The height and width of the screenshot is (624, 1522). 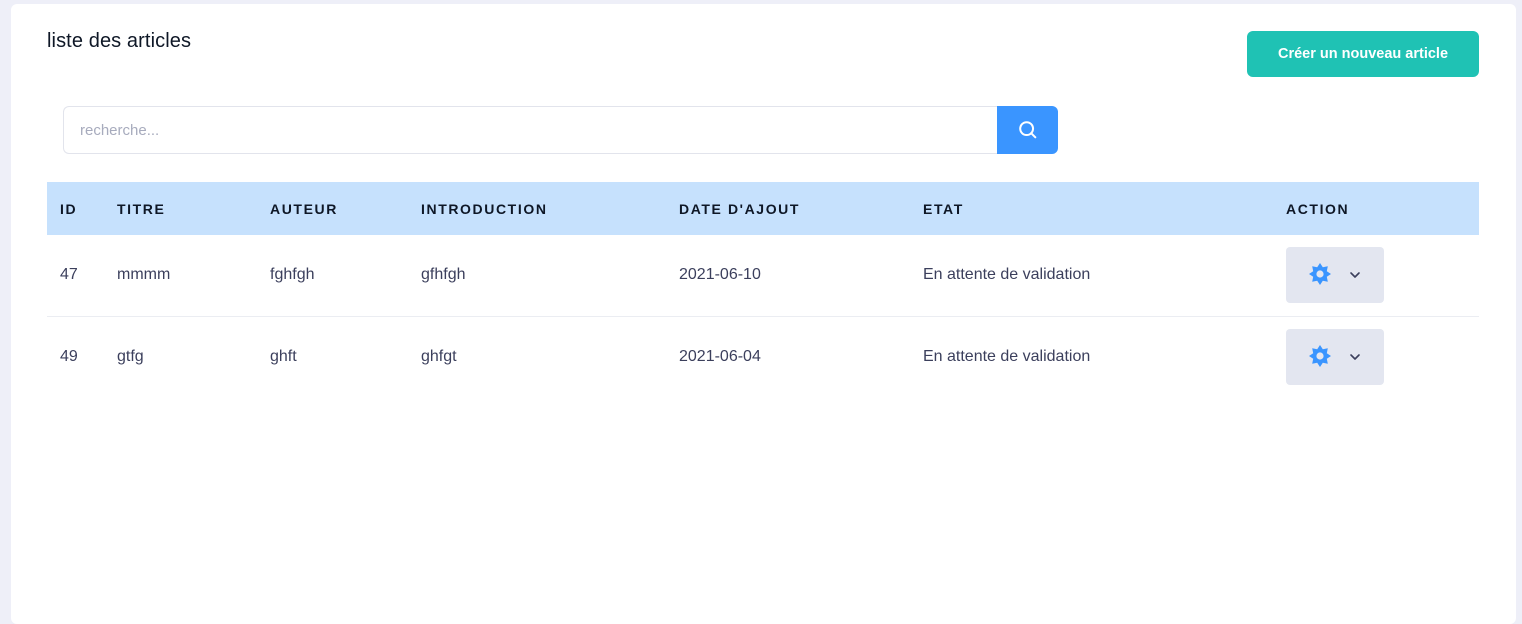 I want to click on cell-titre: mmmm, so click(x=144, y=275).